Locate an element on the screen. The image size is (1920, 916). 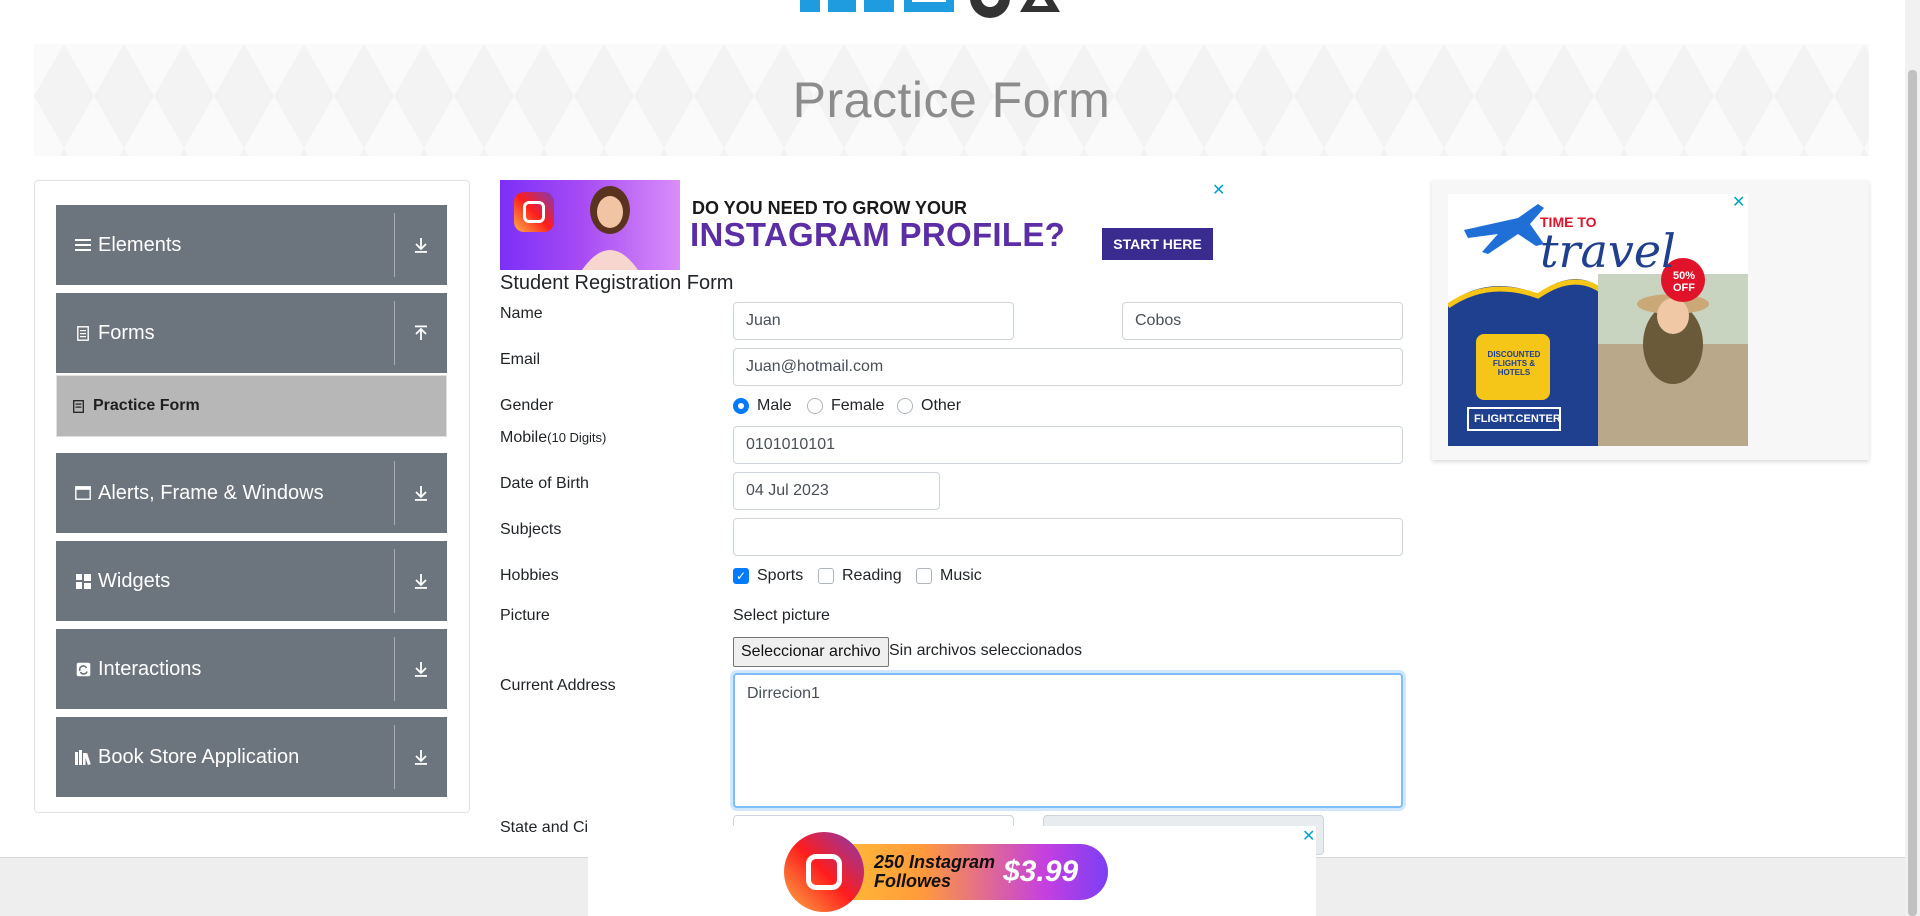
form-icon is located at coordinates (78, 406).